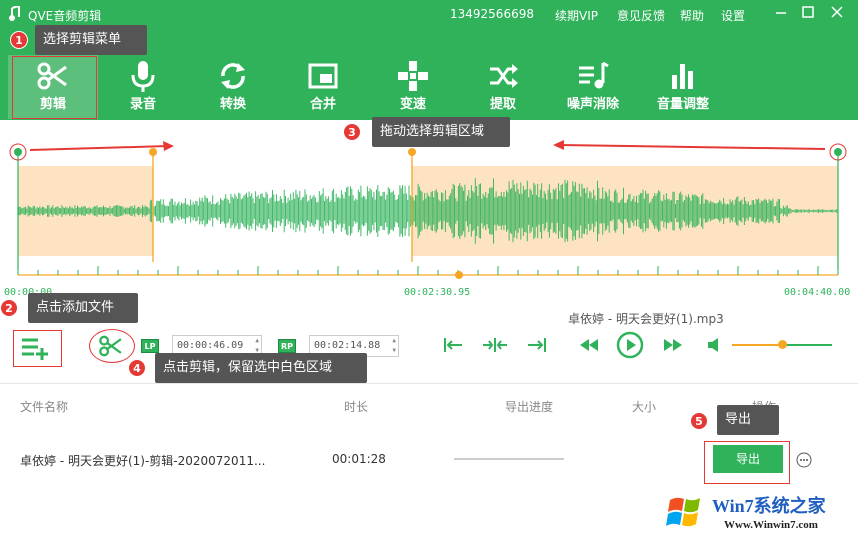 The height and width of the screenshot is (540, 858). What do you see at coordinates (394, 346) in the screenshot?
I see `spinner-icon: ▲ ▼` at bounding box center [394, 346].